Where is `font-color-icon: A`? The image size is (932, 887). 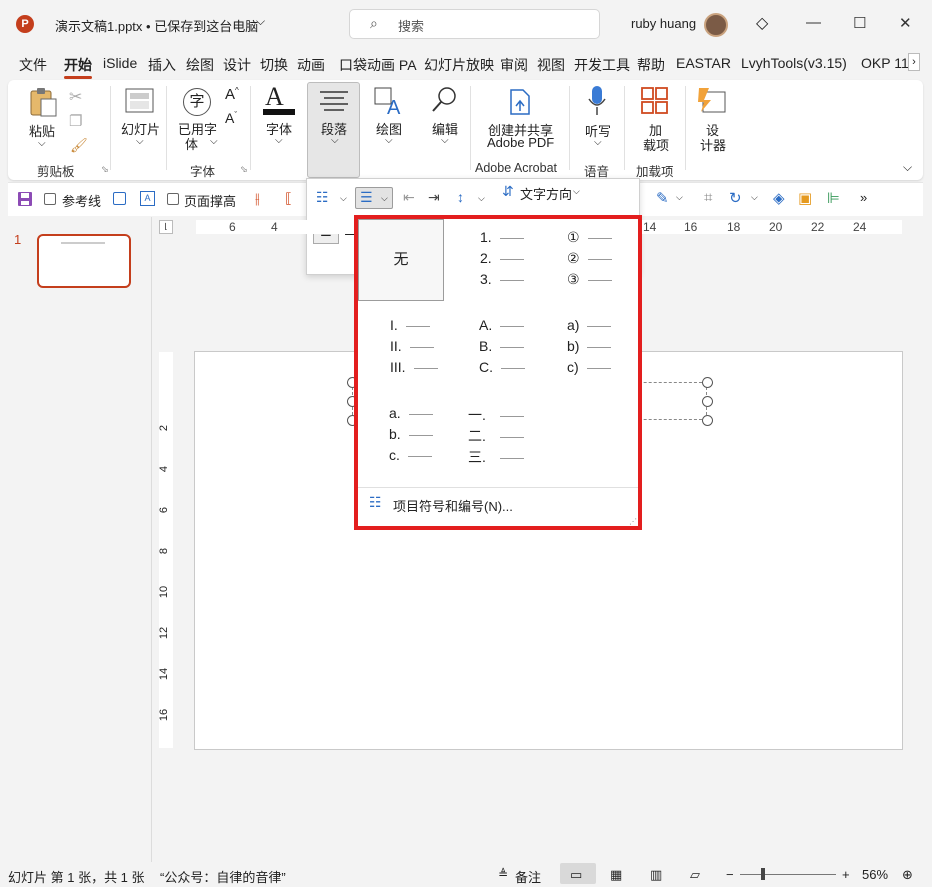 font-color-icon: A is located at coordinates (274, 97).